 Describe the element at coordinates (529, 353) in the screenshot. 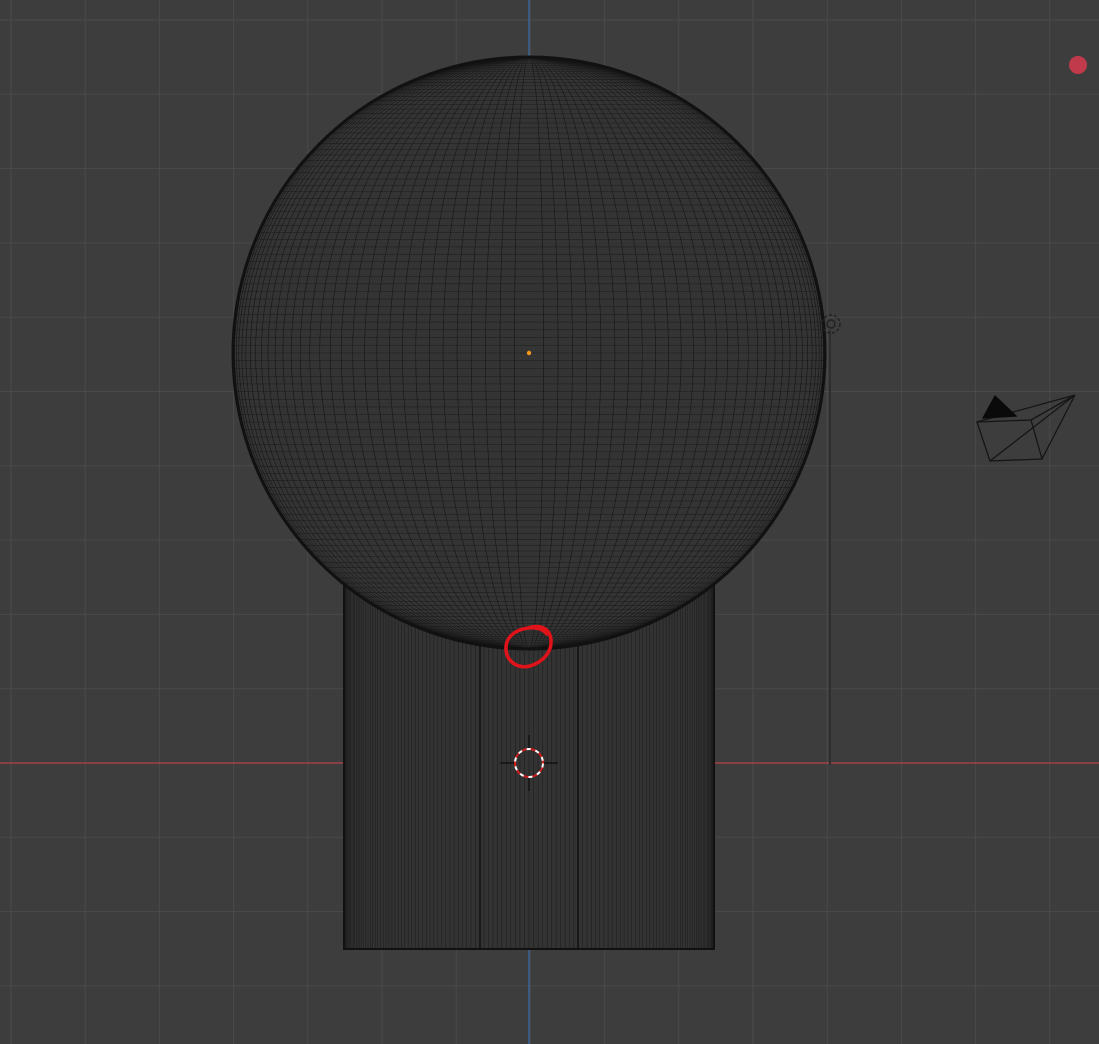

I see `origin-dot-icon` at that location.